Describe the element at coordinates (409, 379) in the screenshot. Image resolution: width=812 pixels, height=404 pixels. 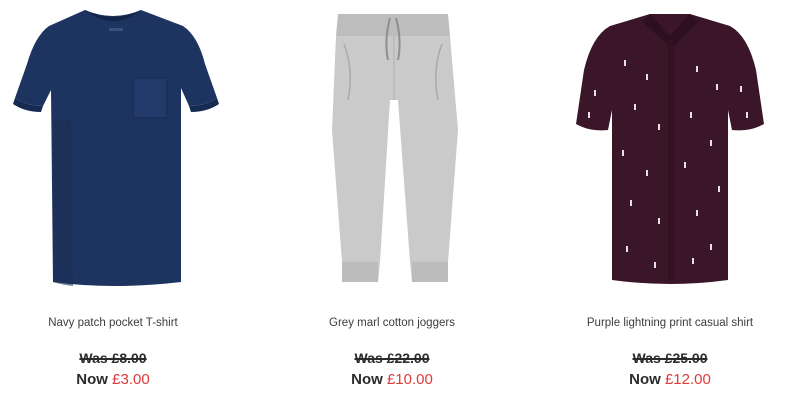
I see `now-price: £10.00` at that location.